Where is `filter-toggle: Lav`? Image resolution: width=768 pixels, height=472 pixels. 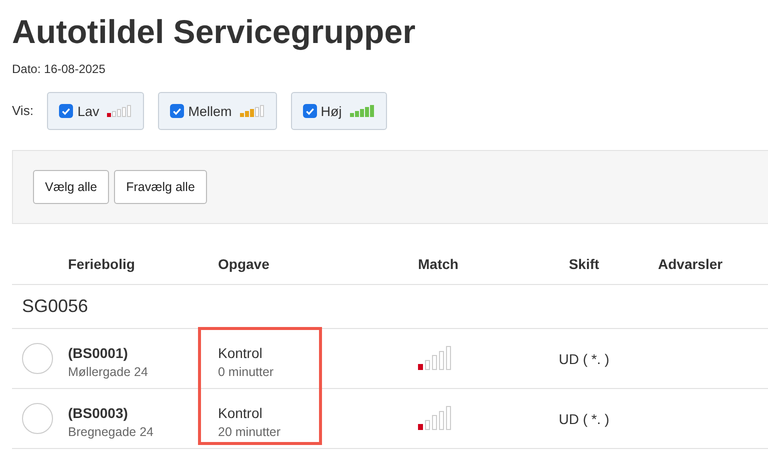
filter-toggle: Lav is located at coordinates (95, 111).